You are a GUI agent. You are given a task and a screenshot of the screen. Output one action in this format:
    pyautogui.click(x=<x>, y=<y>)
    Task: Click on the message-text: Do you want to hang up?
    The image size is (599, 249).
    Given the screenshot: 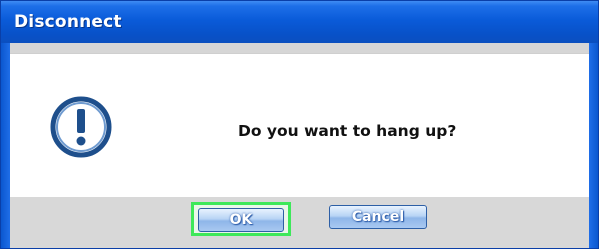 What is the action you would take?
    pyautogui.click(x=347, y=131)
    